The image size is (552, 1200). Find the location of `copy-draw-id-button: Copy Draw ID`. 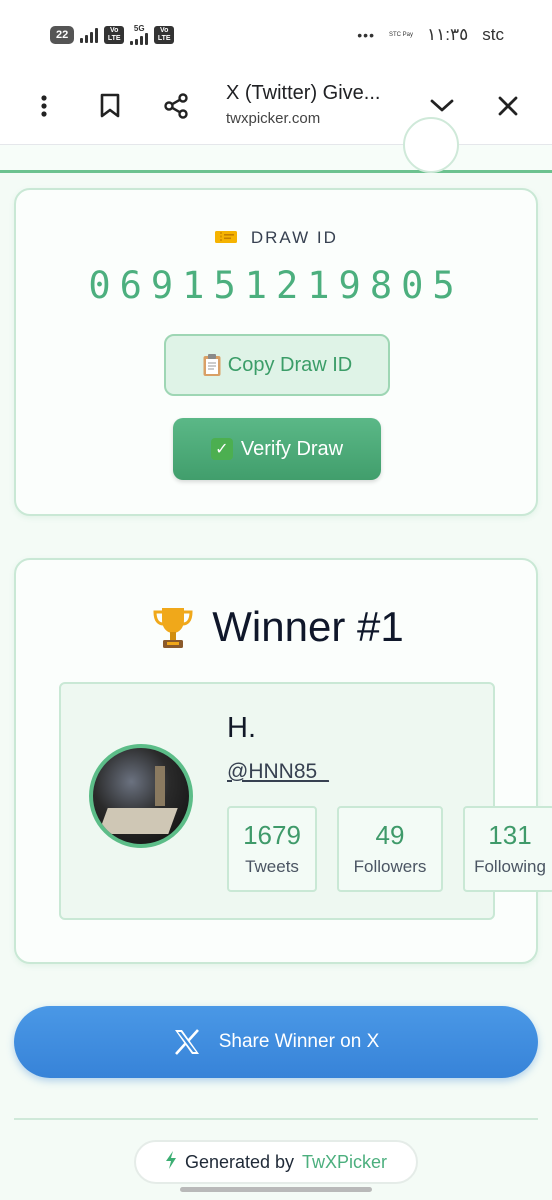

copy-draw-id-button: Copy Draw ID is located at coordinates (277, 365).